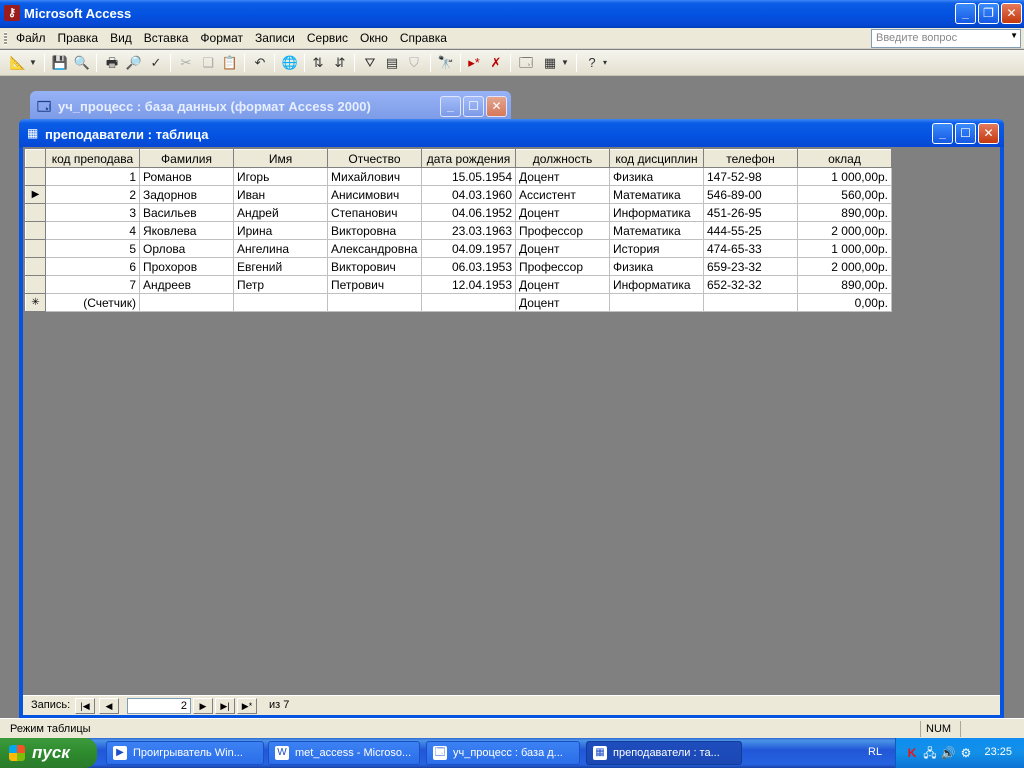 This screenshot has width=1024, height=768. What do you see at coordinates (750, 158) in the screenshot?
I see `column-header: телефон` at bounding box center [750, 158].